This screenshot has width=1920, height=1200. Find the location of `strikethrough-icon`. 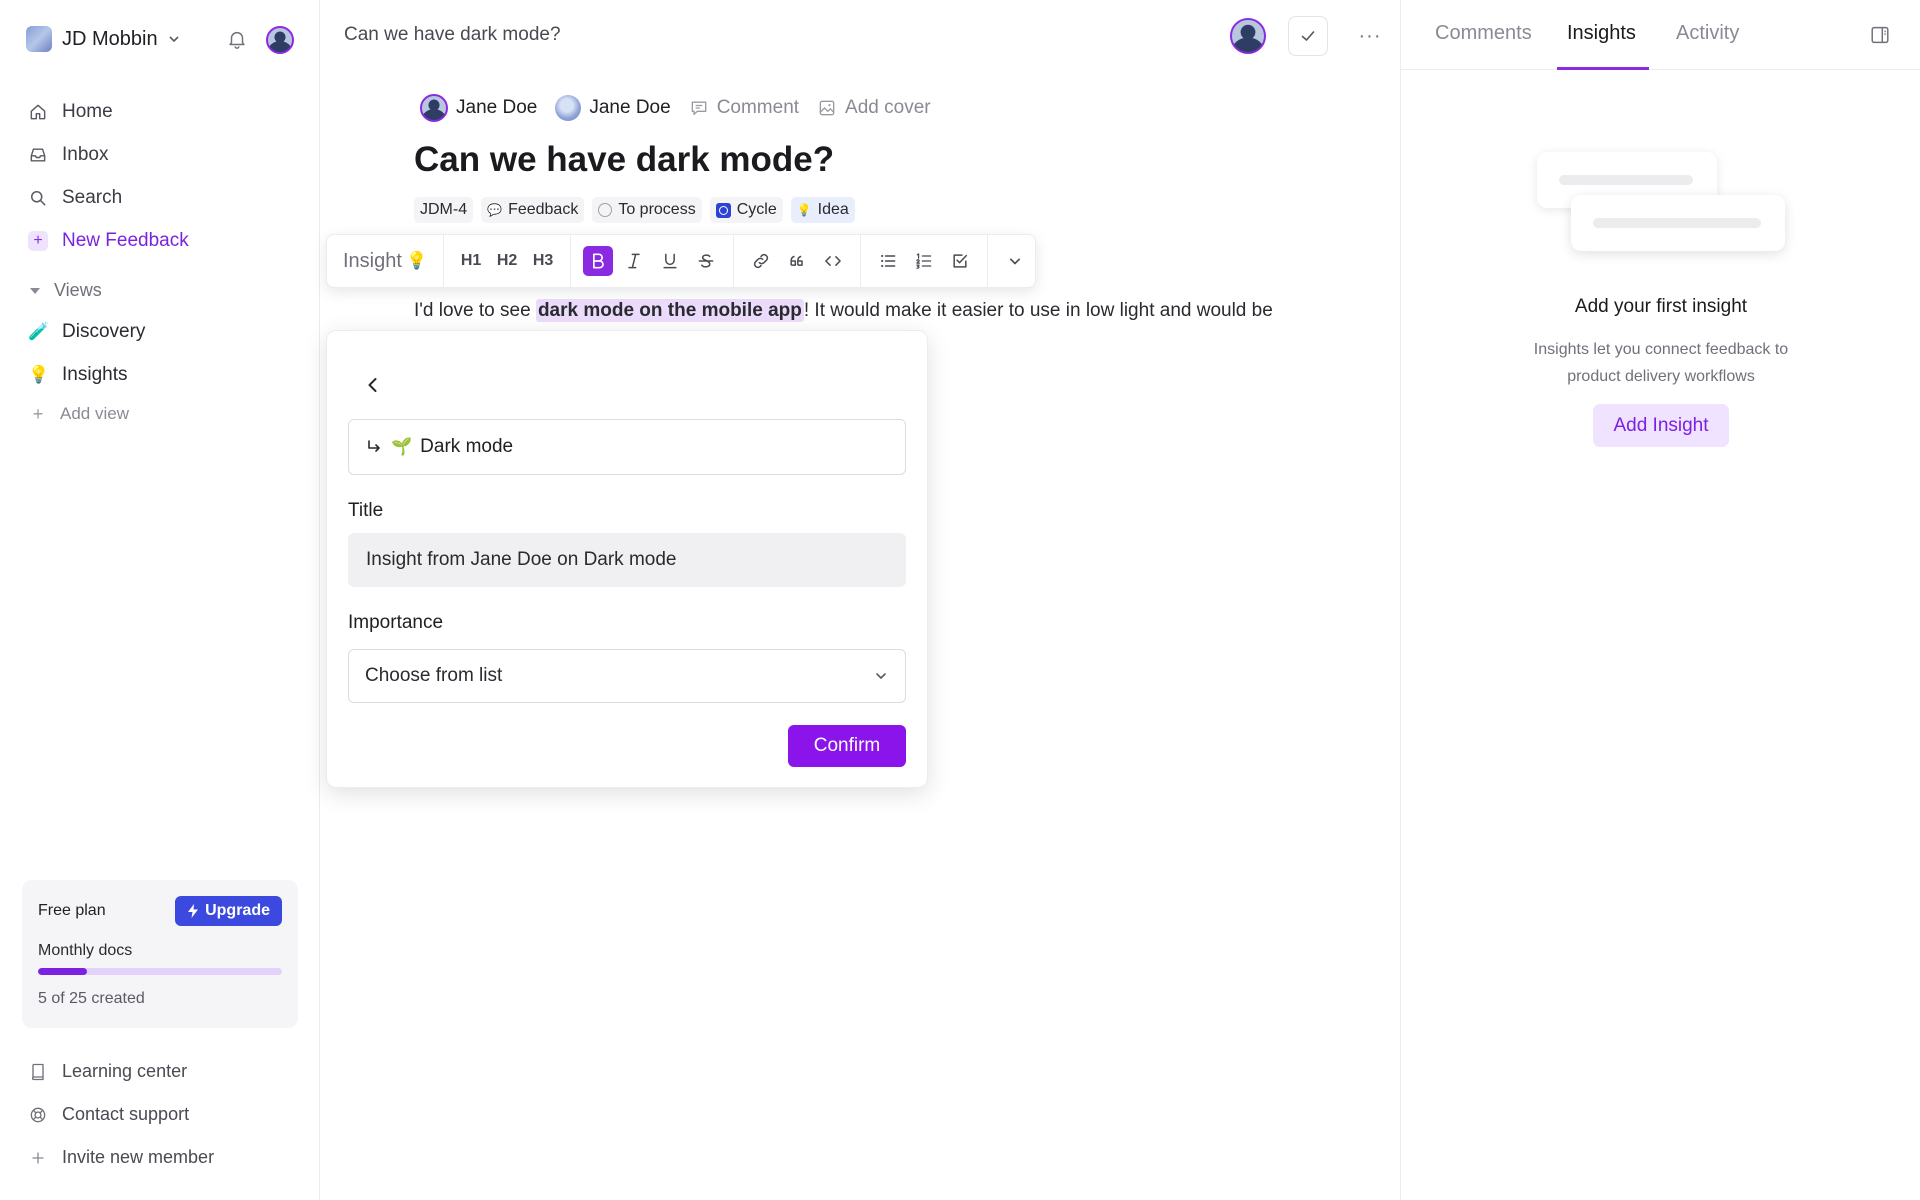

strikethrough-icon is located at coordinates (706, 261).